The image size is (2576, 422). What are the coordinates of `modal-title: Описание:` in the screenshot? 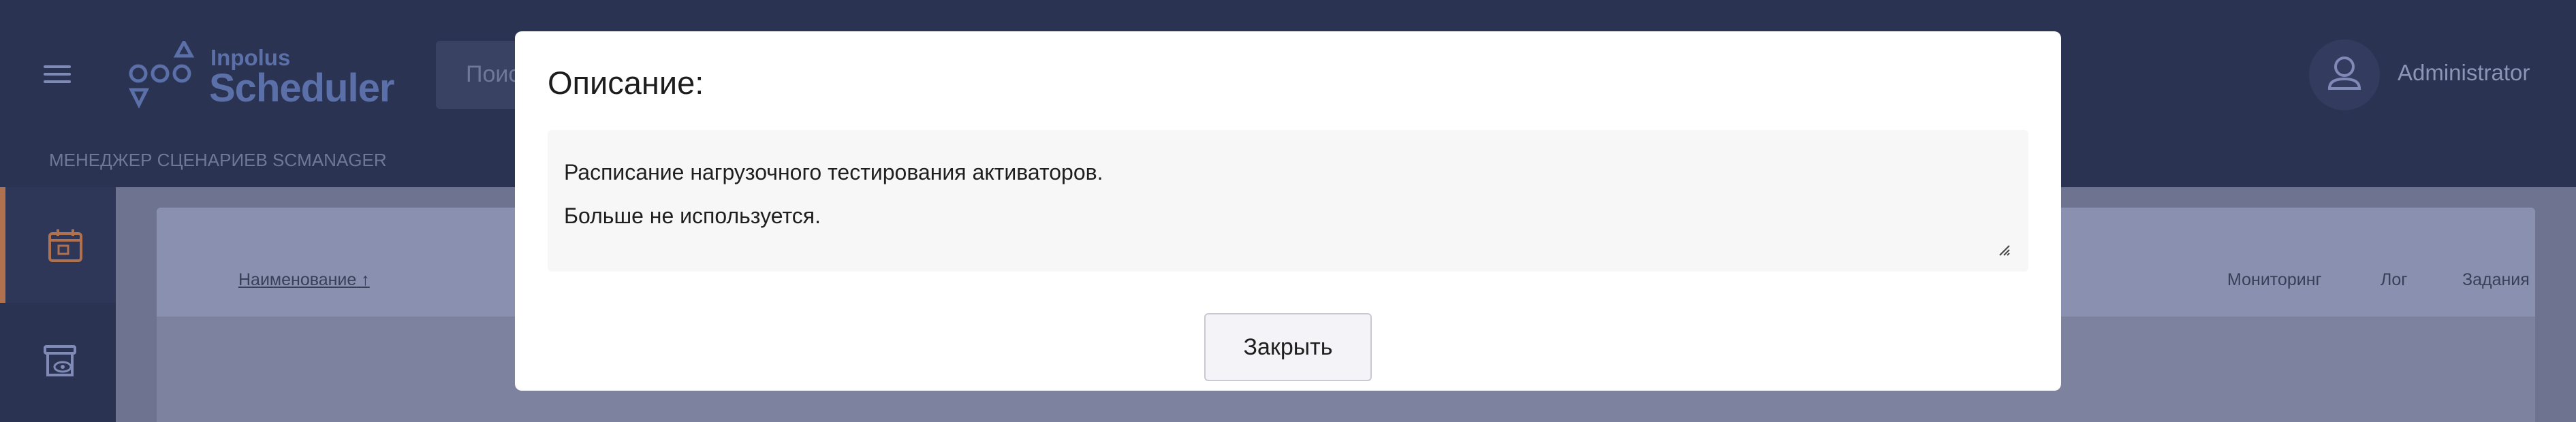 It's located at (626, 83).